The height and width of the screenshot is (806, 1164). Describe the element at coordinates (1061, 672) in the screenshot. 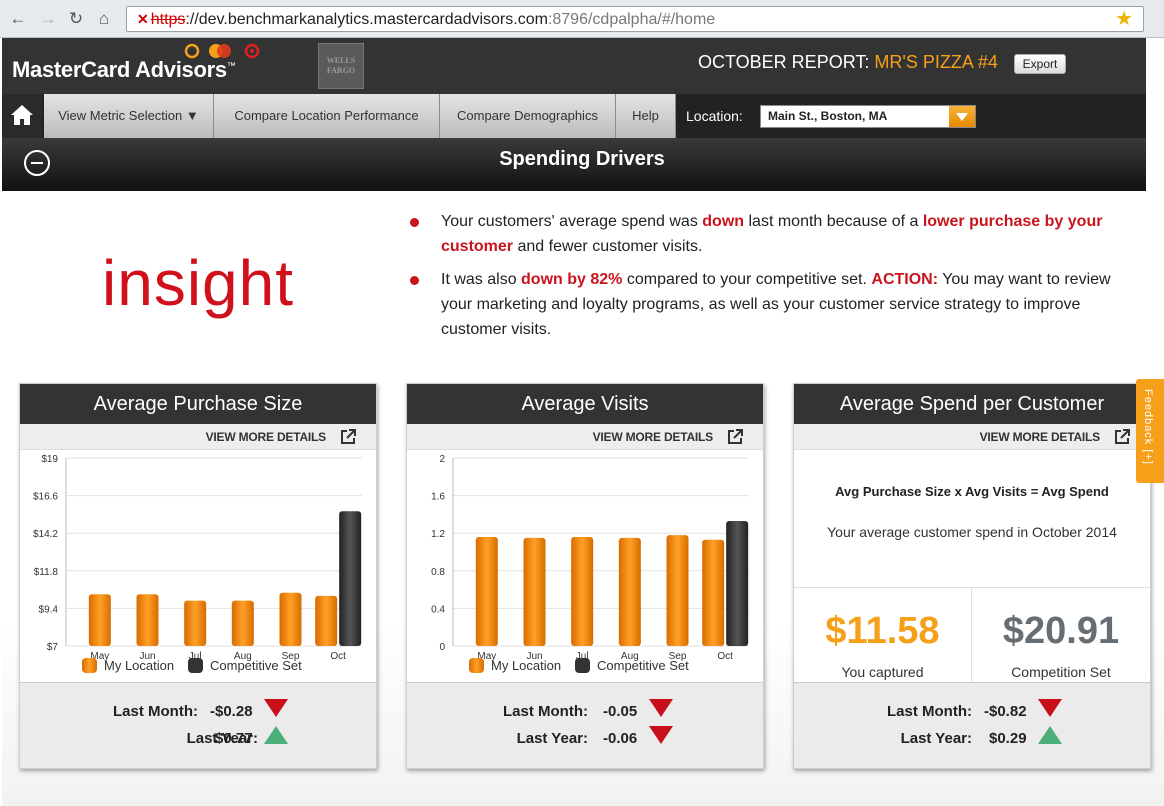

I see `competition-label: Competition Set` at that location.